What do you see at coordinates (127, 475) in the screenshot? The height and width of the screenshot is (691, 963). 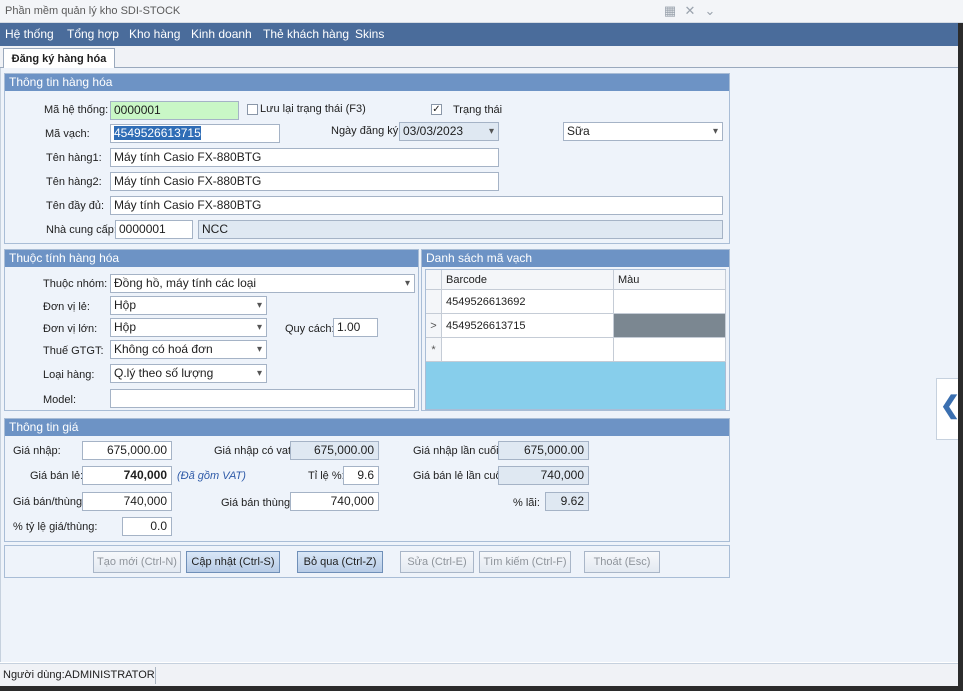 I see `gia-ban-le-field: 740,000` at bounding box center [127, 475].